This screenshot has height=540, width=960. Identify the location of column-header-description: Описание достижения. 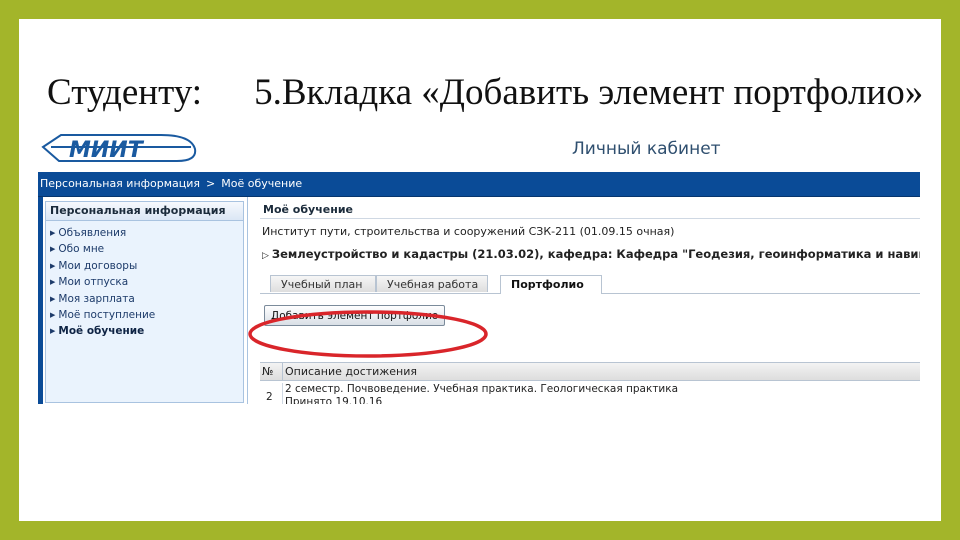
(349, 371).